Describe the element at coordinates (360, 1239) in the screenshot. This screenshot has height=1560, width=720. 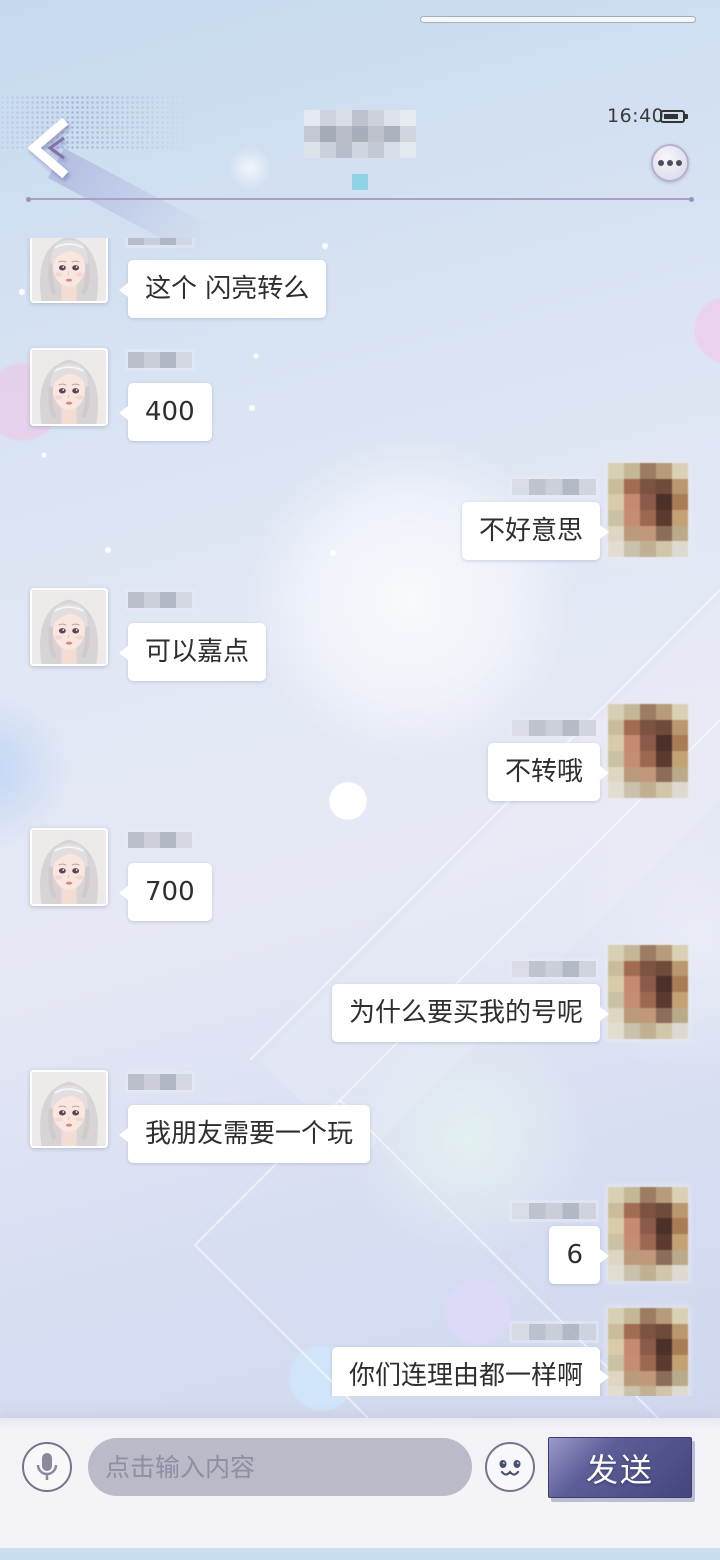
I see `message-row-outgoing: 6` at that location.